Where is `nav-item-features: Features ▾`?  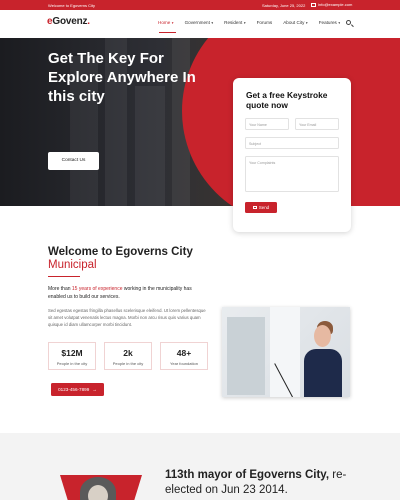
nav-item-features: Features ▾ is located at coordinates (329, 22).